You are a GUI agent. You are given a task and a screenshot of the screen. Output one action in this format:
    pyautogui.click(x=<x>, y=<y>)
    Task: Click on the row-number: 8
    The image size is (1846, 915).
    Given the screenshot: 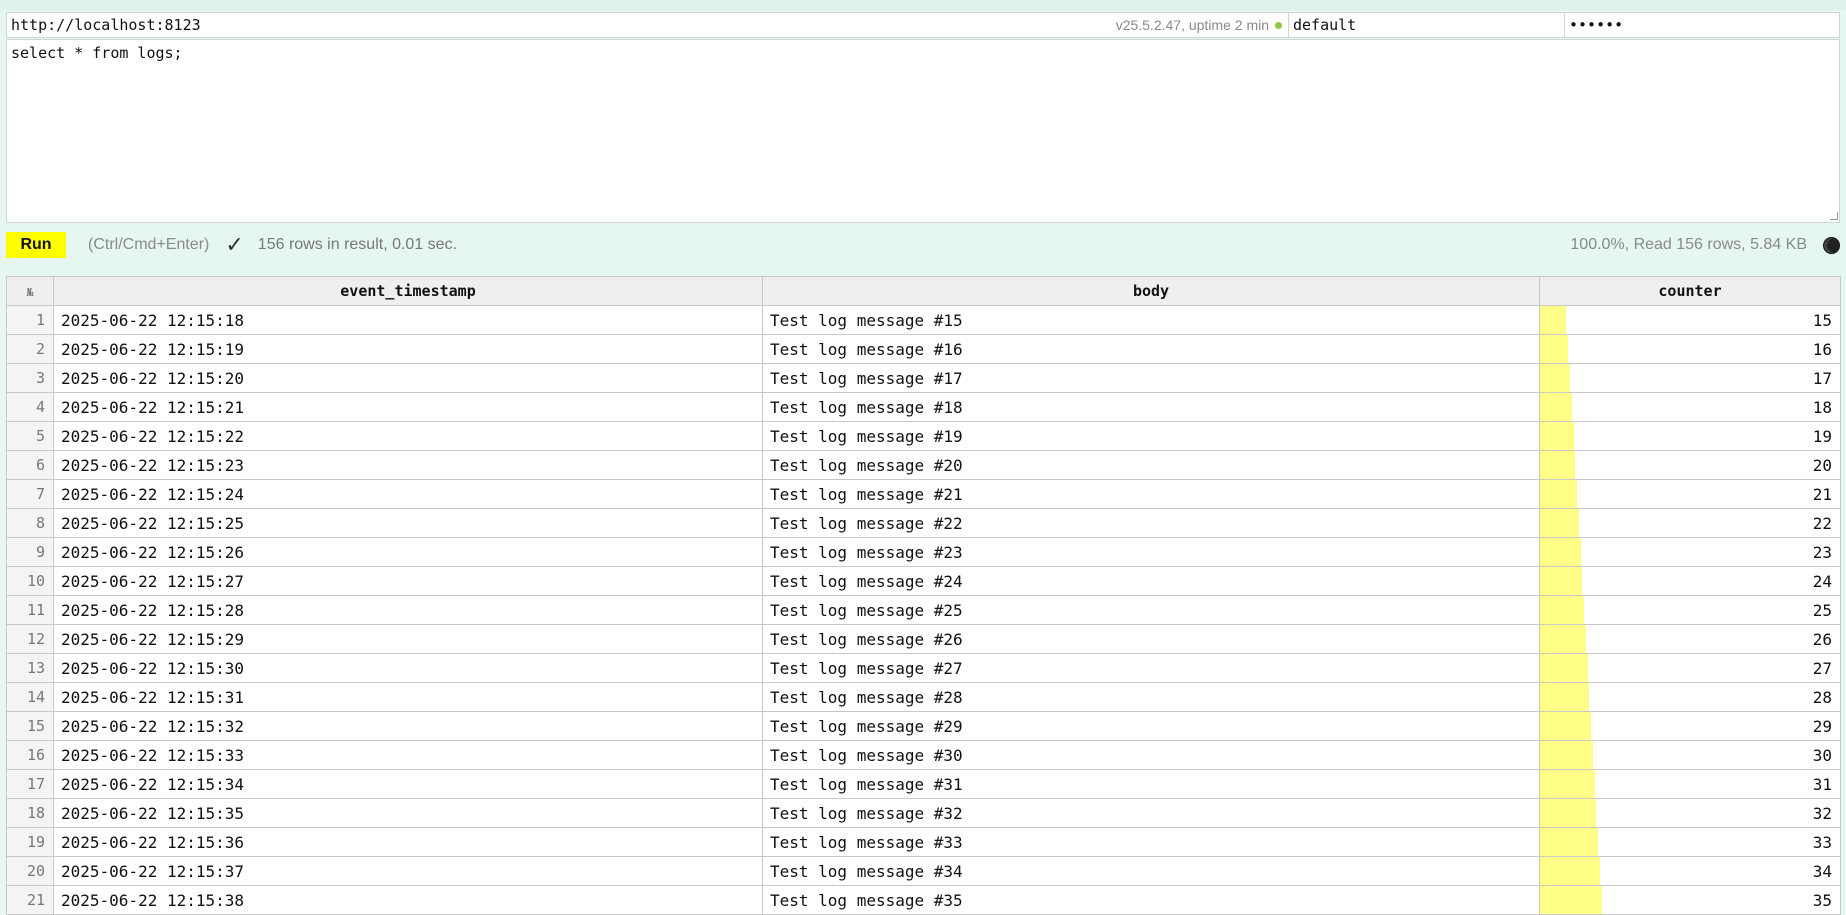 What is the action you would take?
    pyautogui.click(x=30, y=523)
    